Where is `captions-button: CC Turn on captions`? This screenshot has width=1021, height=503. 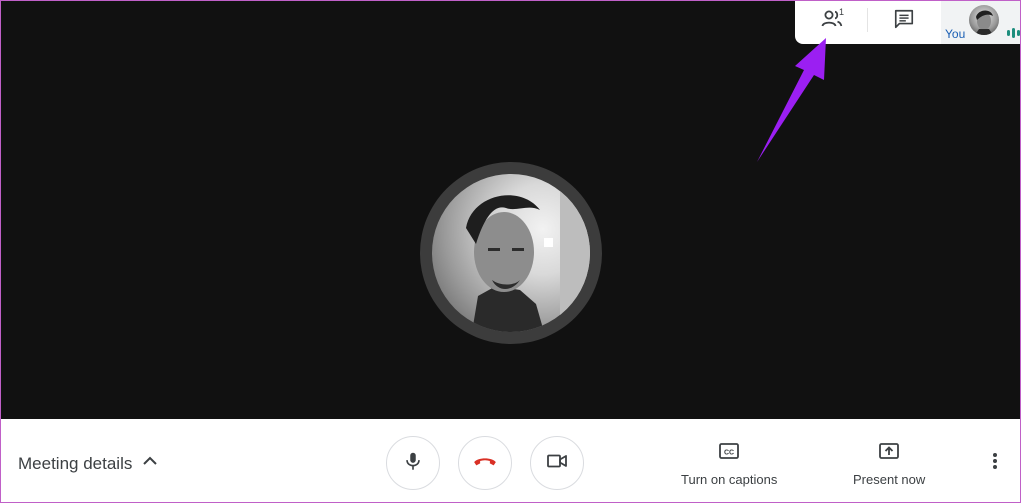 captions-button: CC Turn on captions is located at coordinates (729, 464).